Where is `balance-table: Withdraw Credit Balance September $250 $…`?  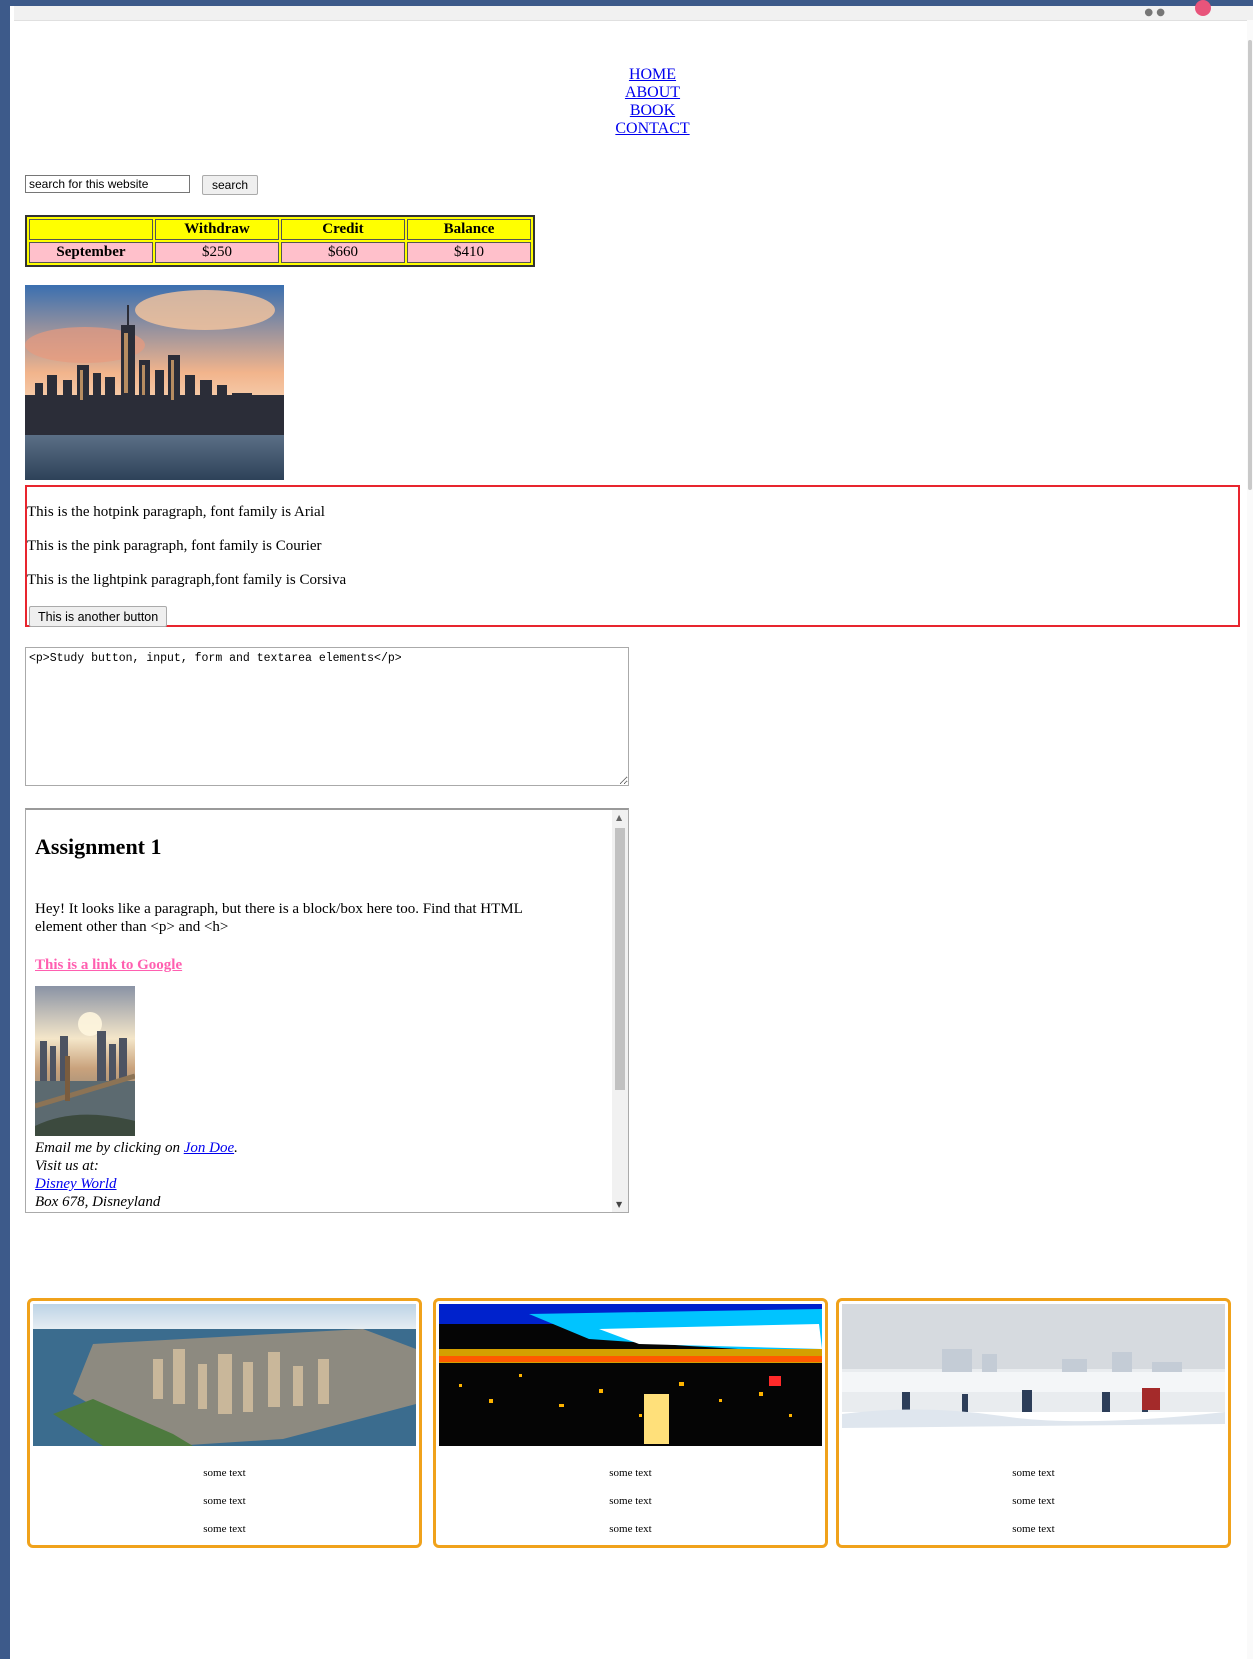
balance-table: Withdraw Credit Balance September $250 $… is located at coordinates (280, 241).